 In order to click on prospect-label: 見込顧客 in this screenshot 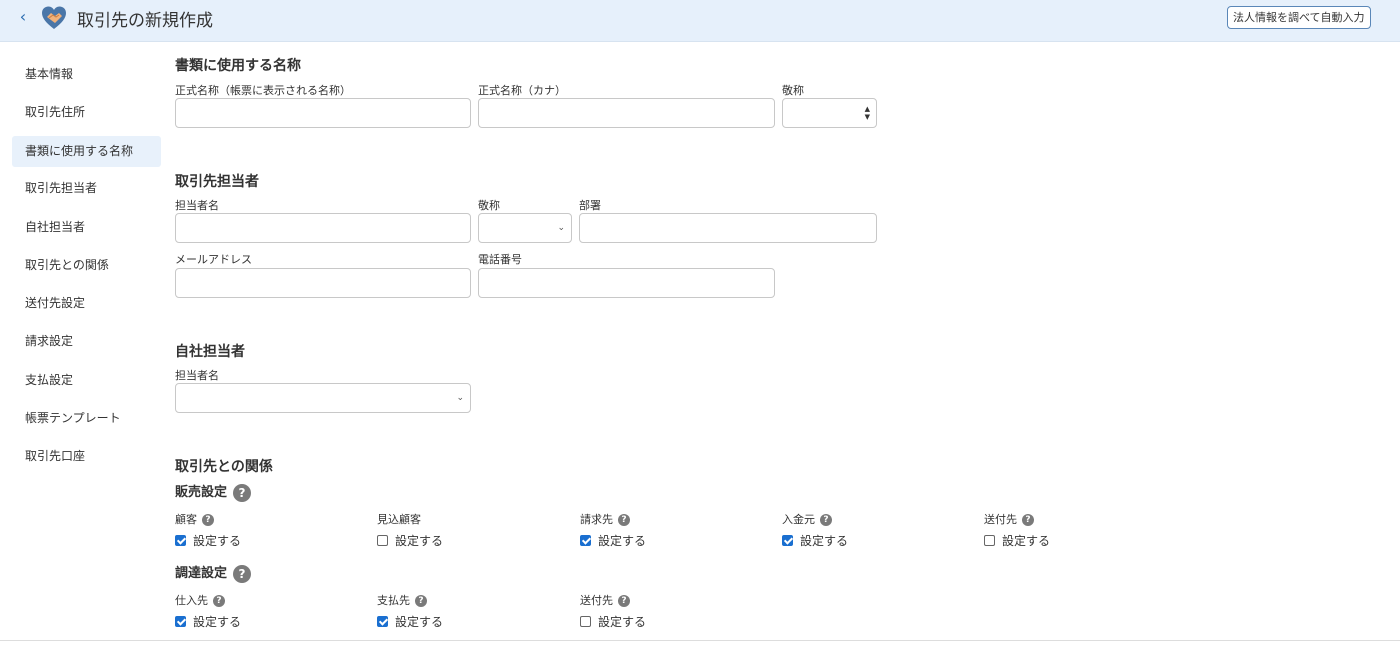, I will do `click(399, 519)`.